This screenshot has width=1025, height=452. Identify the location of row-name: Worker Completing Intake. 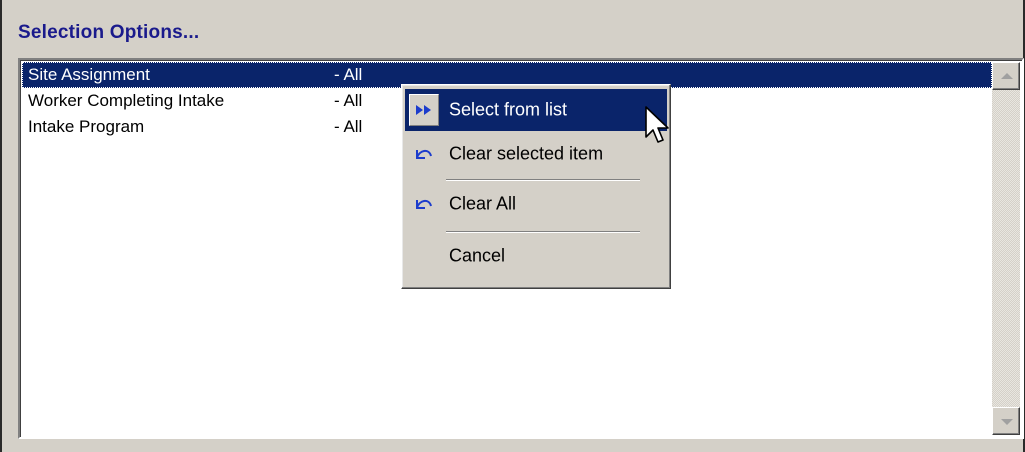
(126, 100).